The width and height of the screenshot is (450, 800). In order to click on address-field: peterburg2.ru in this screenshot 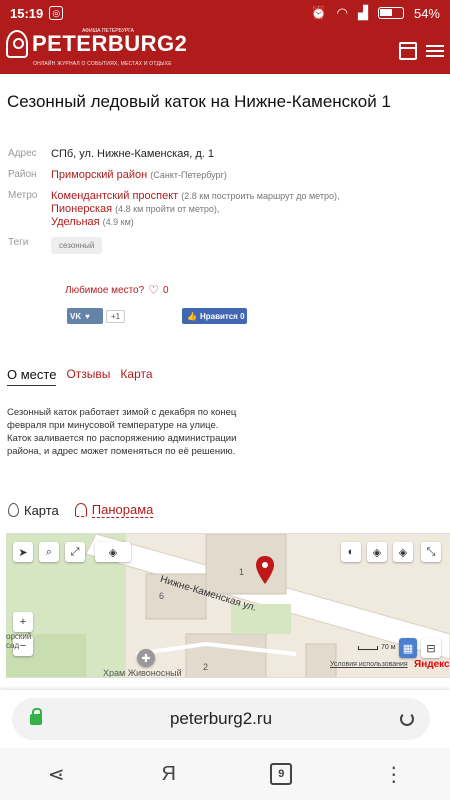, I will do `click(221, 719)`.